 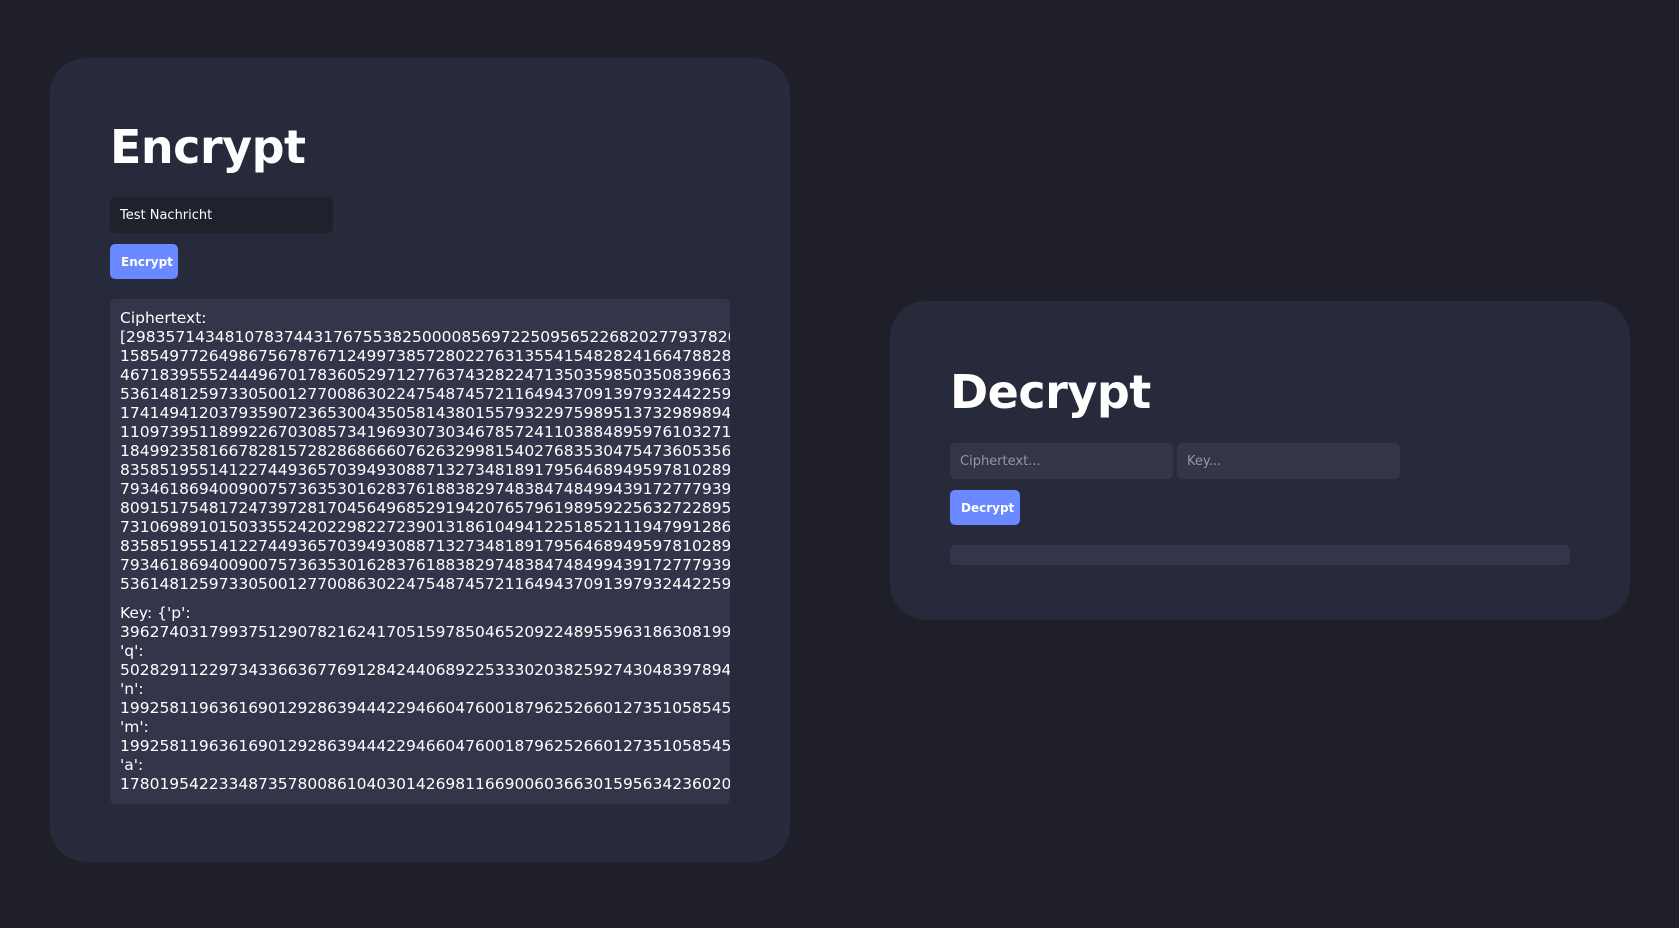 I want to click on decrypt-fields, so click(x=1260, y=461).